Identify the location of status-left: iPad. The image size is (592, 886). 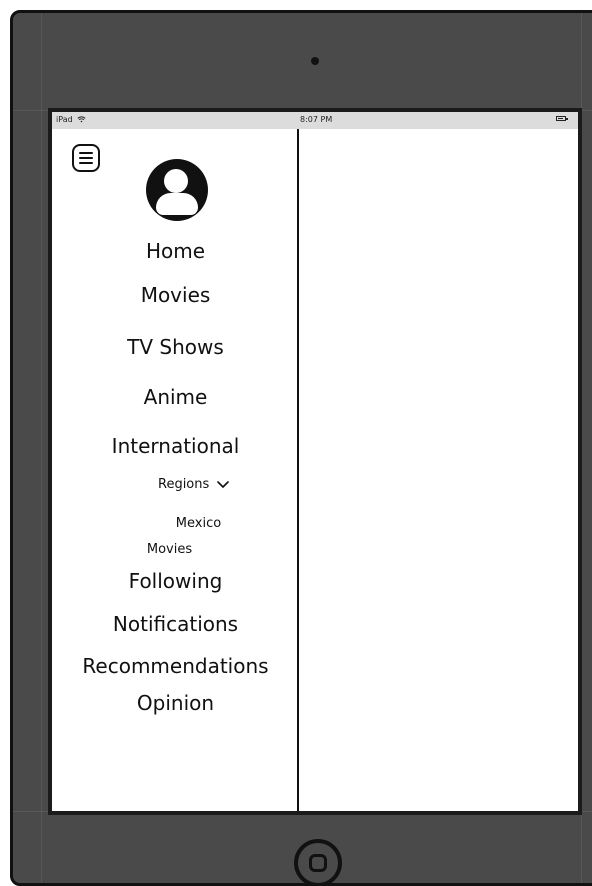
(71, 119).